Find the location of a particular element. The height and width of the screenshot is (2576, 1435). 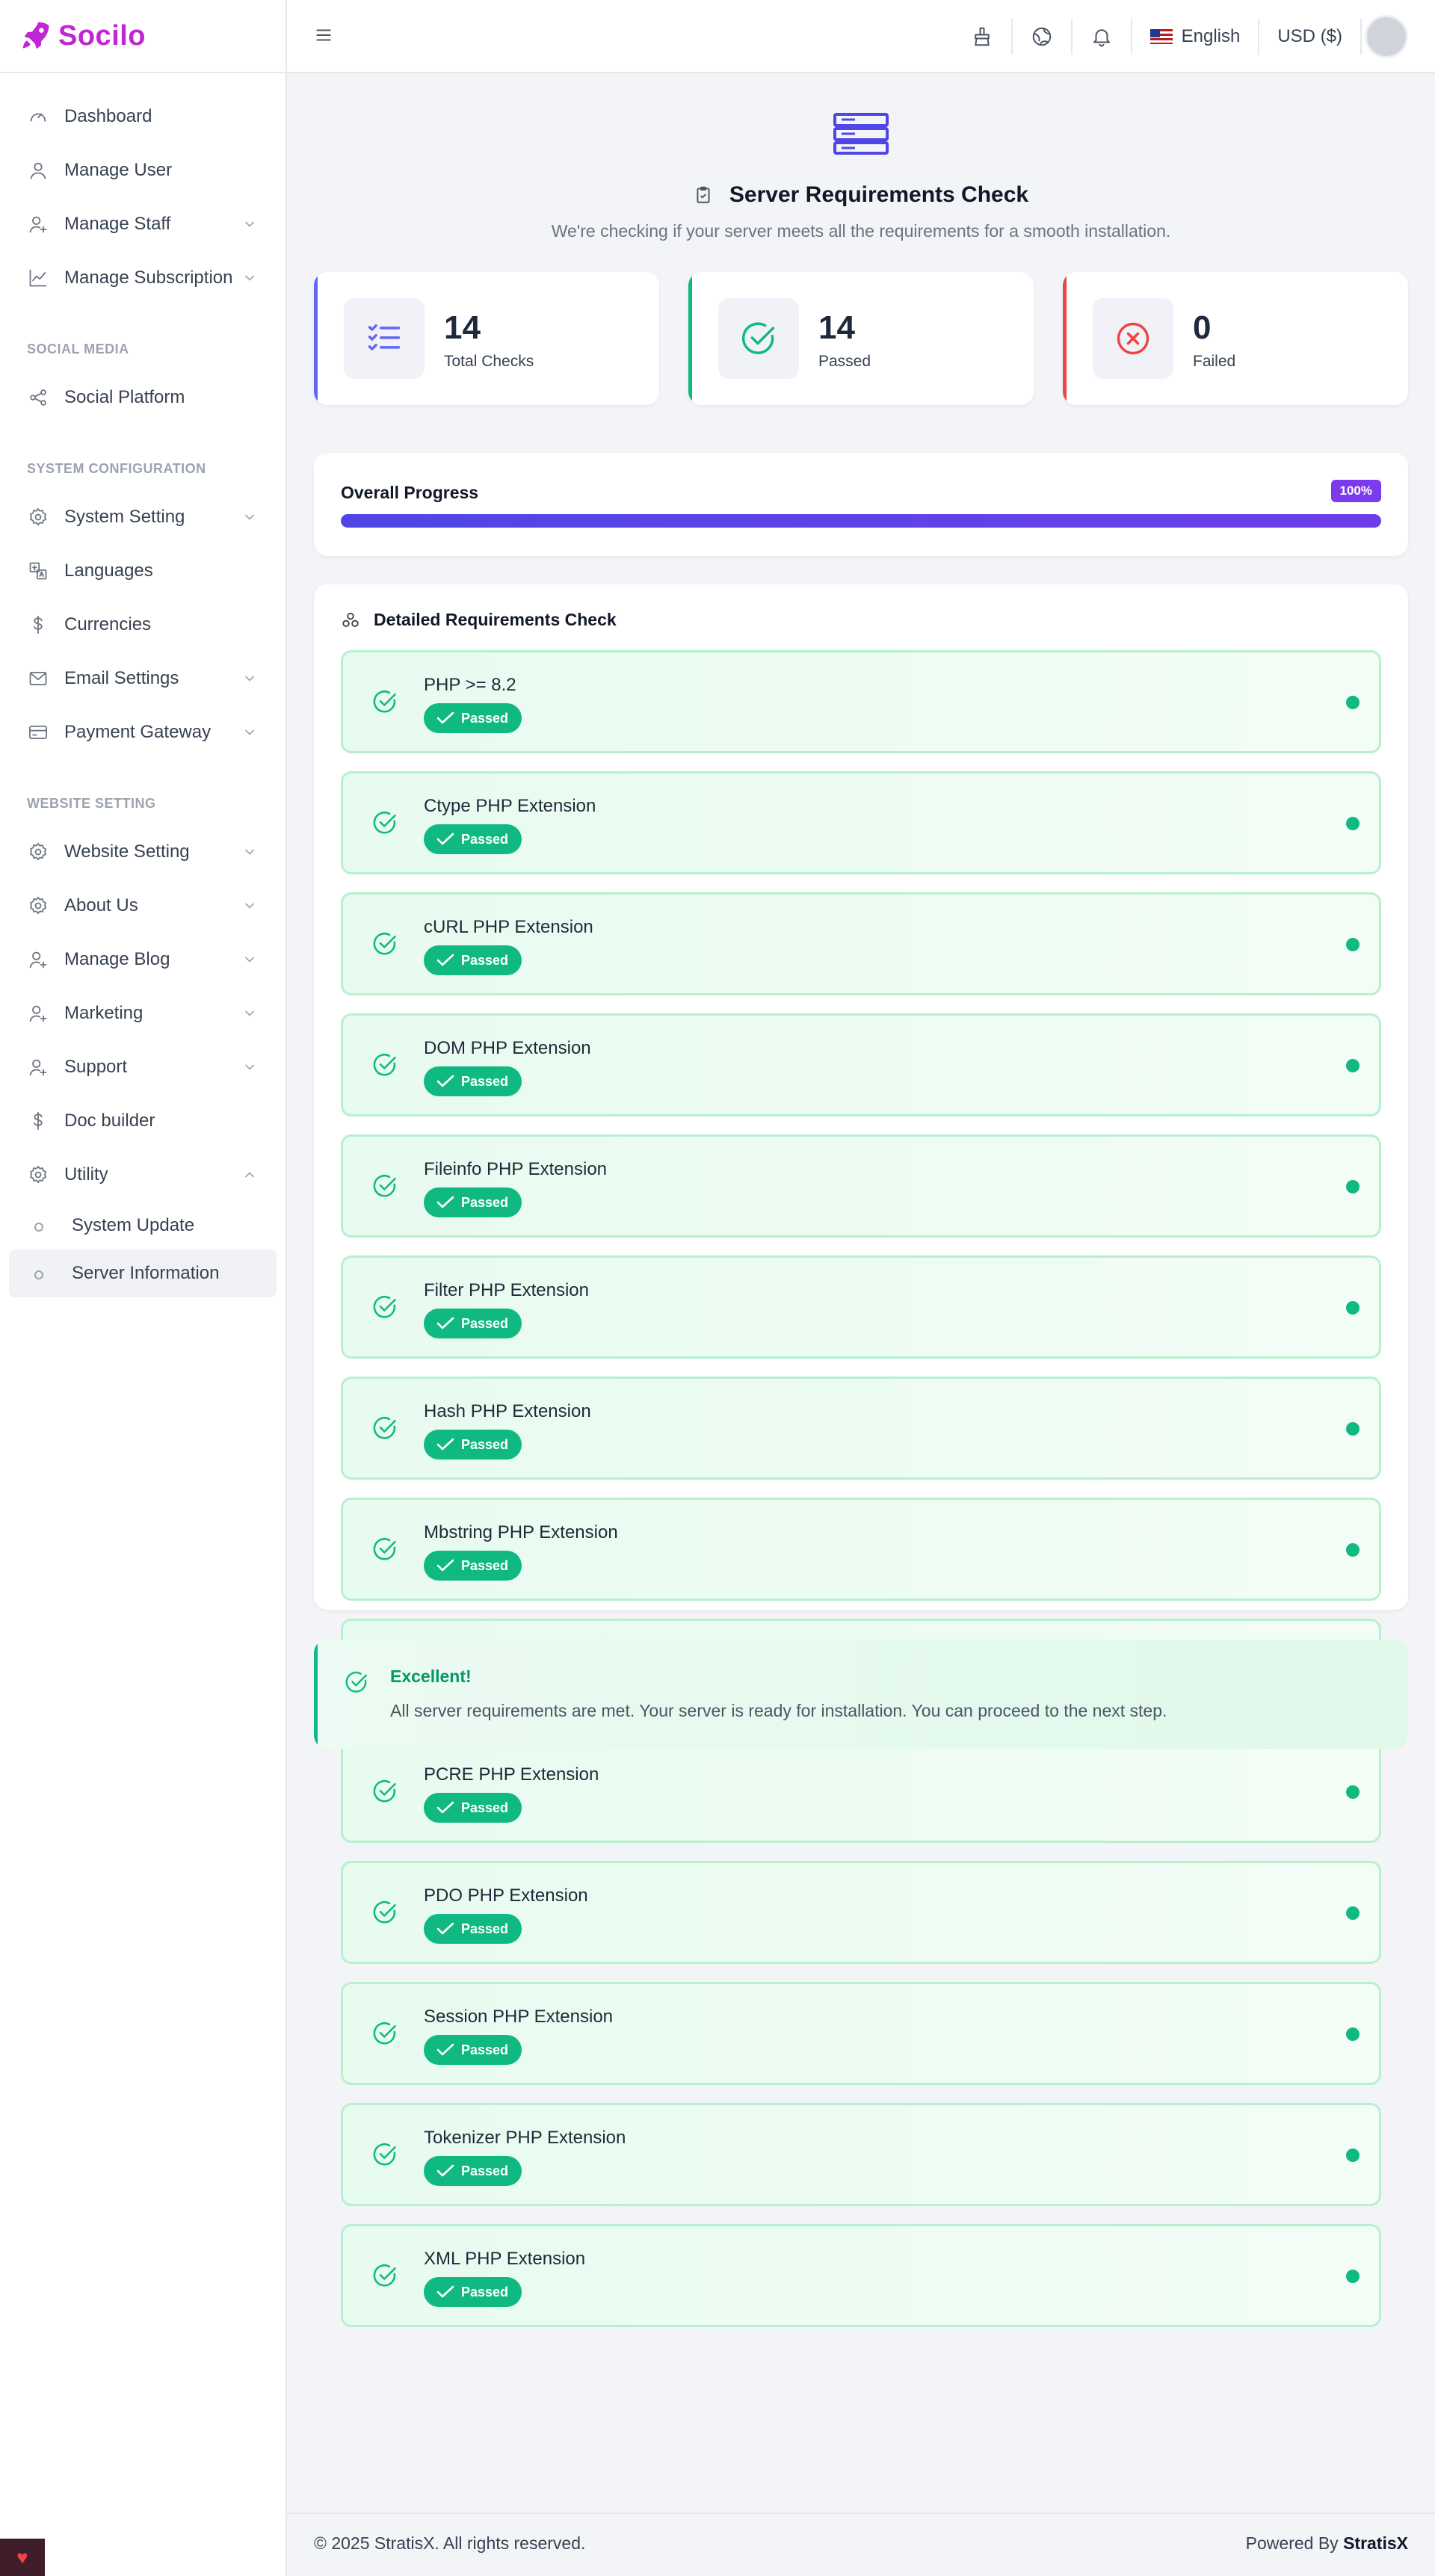

chevron-up-icon is located at coordinates (250, 1175).